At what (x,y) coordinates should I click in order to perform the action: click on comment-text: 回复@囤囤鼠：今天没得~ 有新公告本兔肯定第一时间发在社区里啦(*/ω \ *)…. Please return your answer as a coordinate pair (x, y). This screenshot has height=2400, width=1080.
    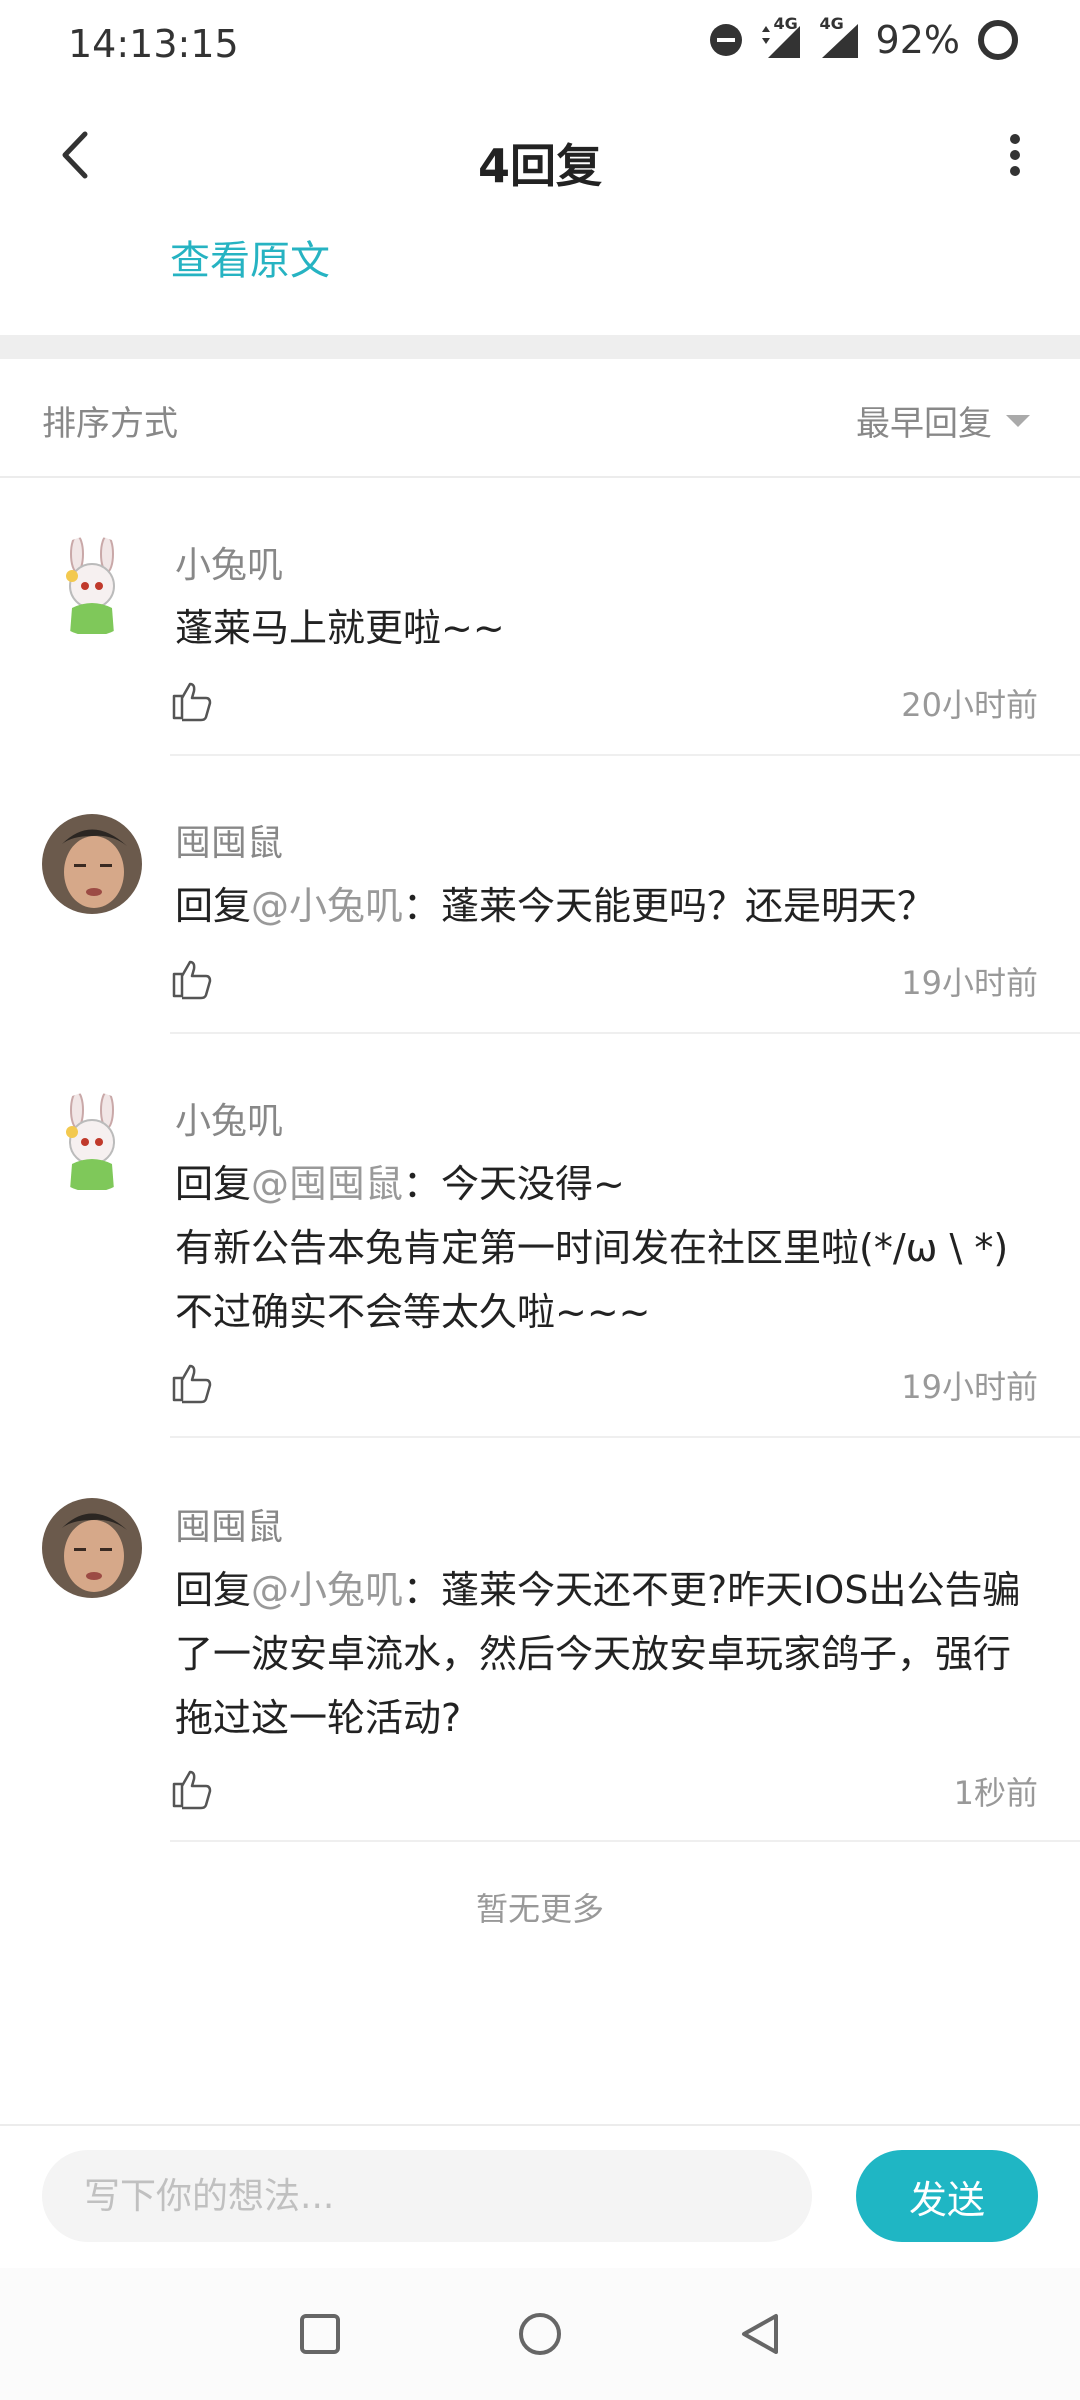
    Looking at the image, I should click on (607, 1248).